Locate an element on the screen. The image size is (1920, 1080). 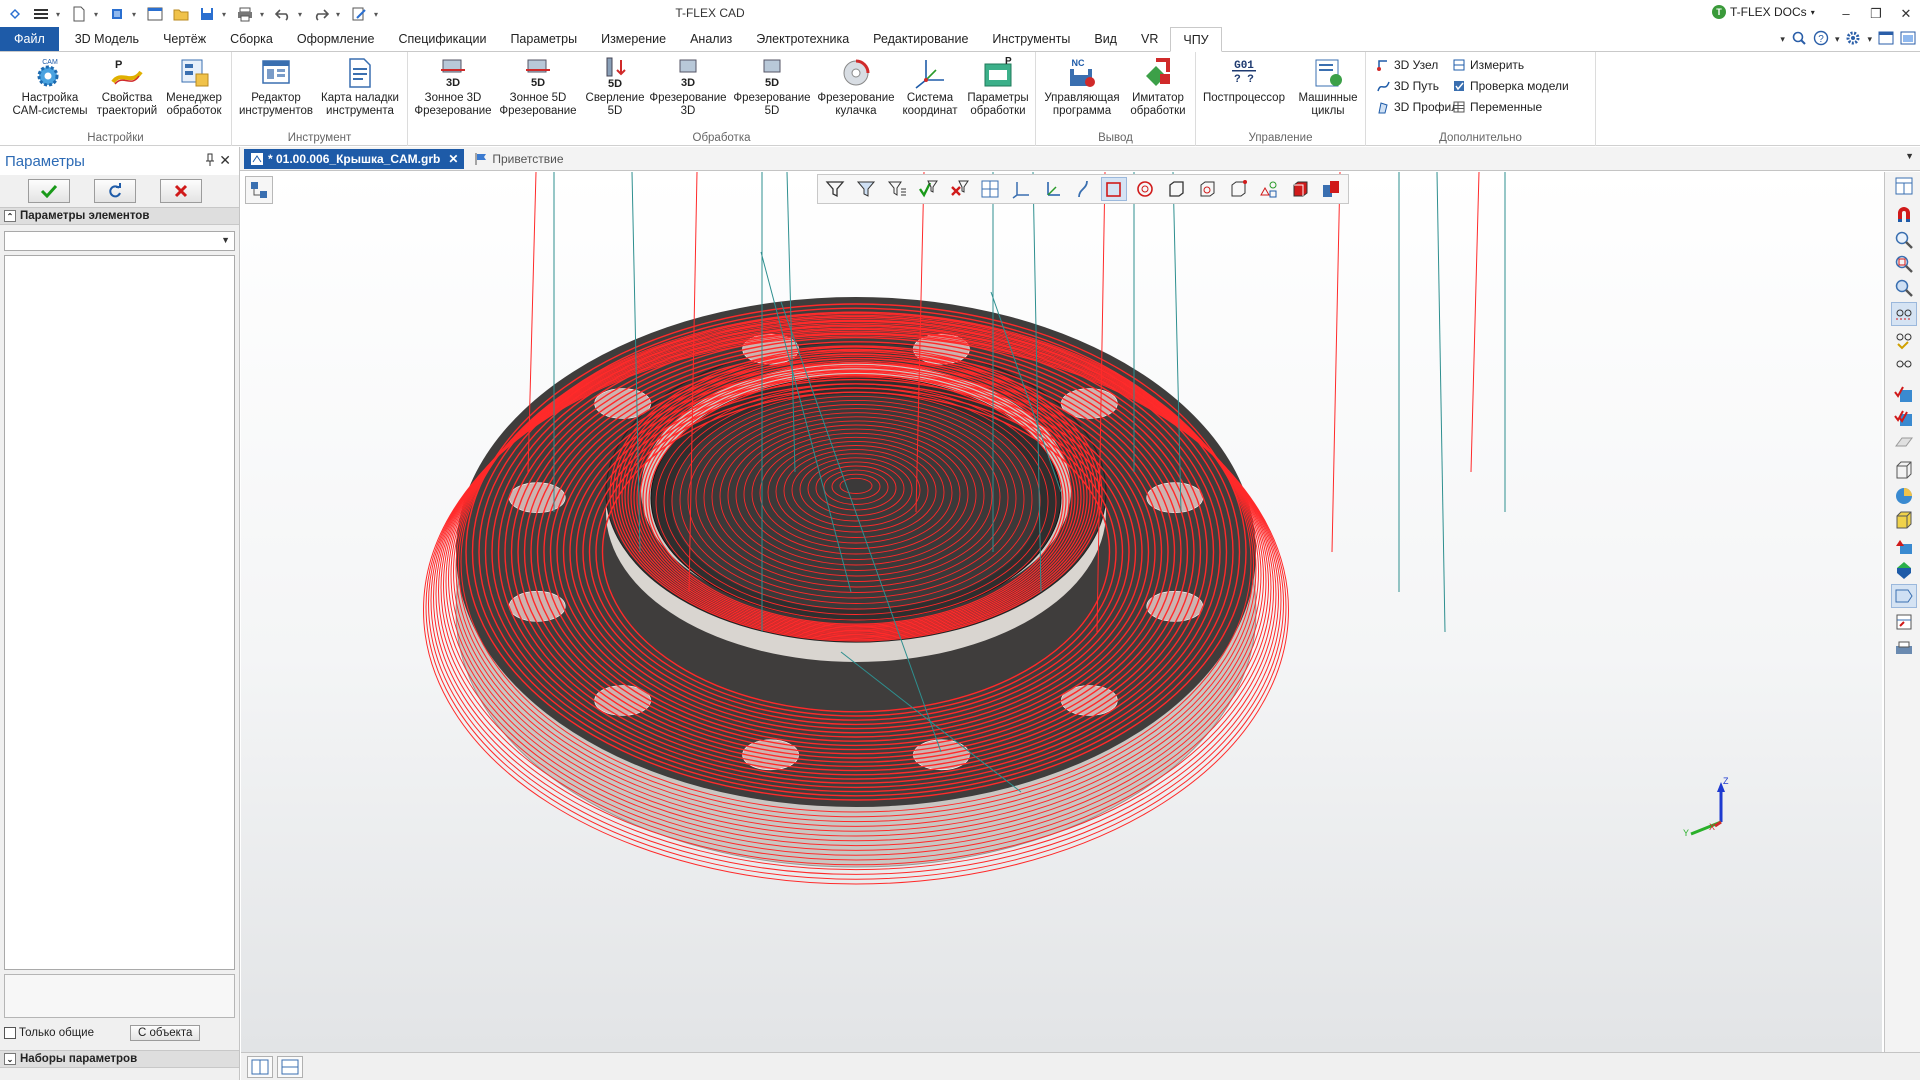
filter-settings-icon is located at coordinates (866, 189).